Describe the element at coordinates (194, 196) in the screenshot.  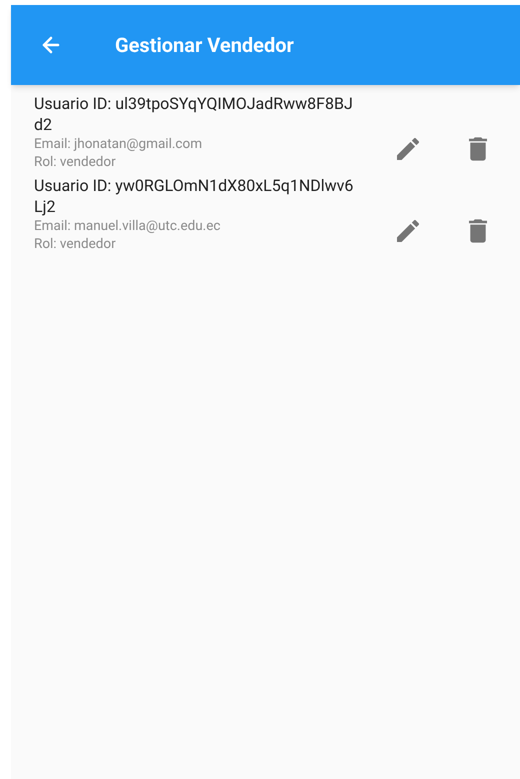
I see `user-id-text: Usuario ID: yw0RGLOmN1dX80xL5q1NDlwv6Lj2` at that location.